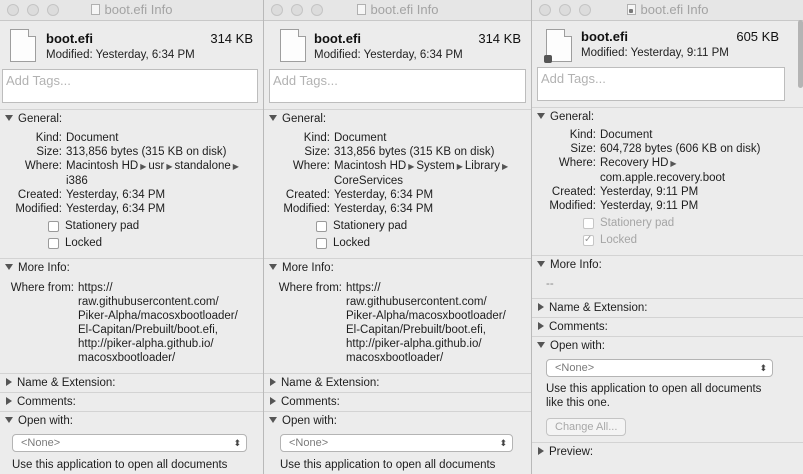 The width and height of the screenshot is (803, 474). Describe the element at coordinates (316, 138) in the screenshot. I see `kind-label: Kind:` at that location.